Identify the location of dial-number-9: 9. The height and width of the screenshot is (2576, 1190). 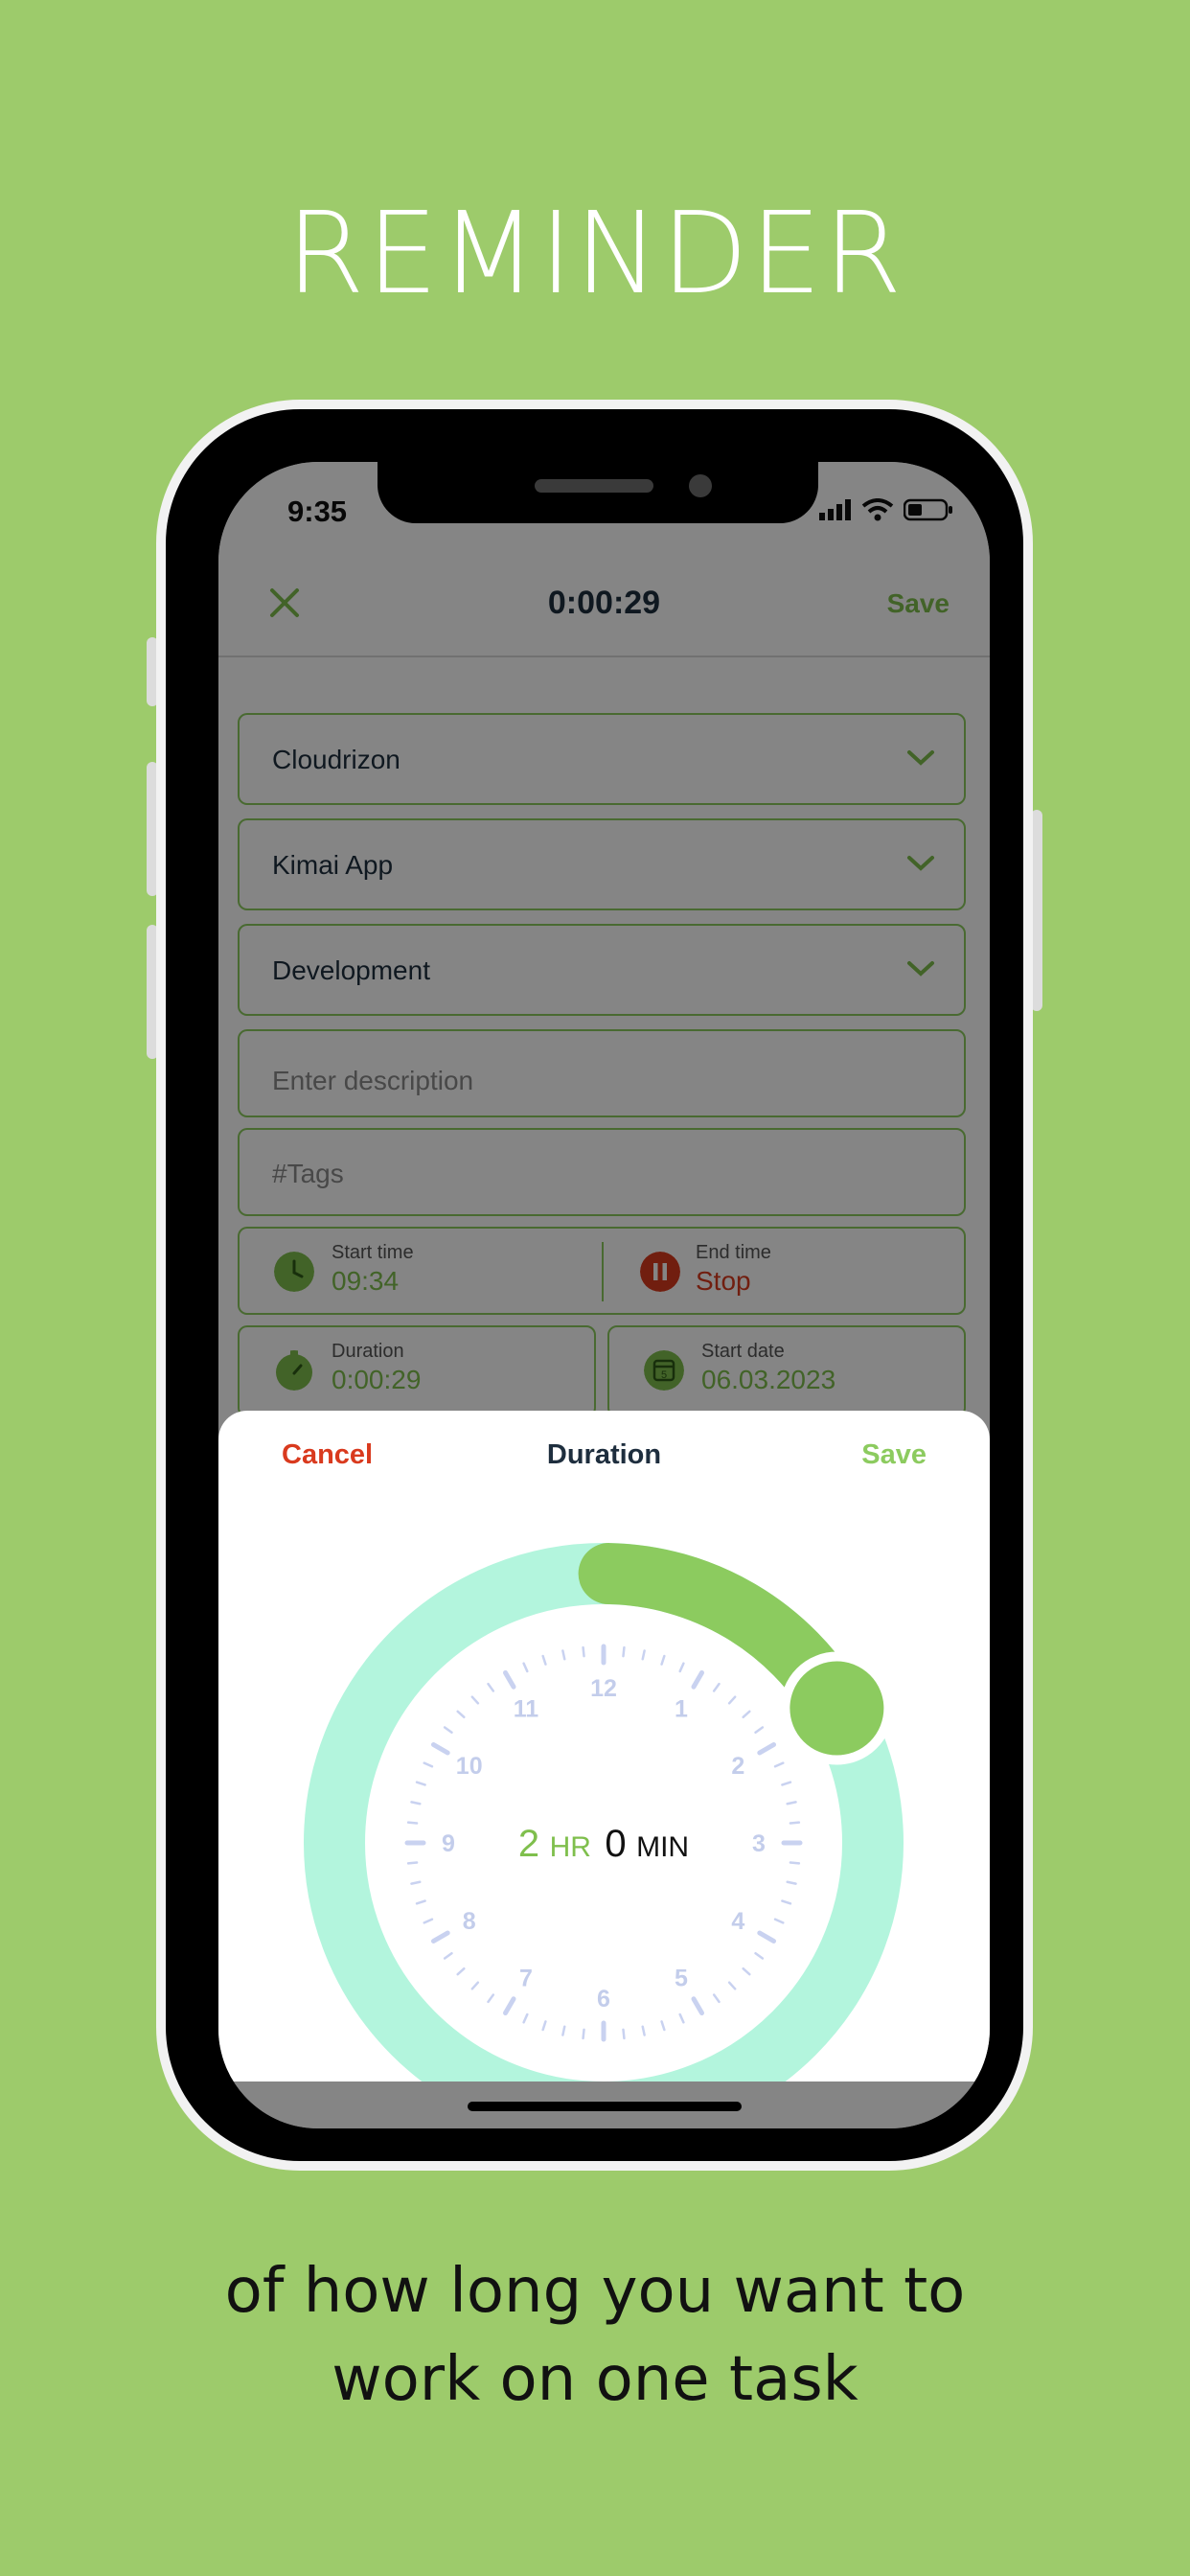
(449, 1843).